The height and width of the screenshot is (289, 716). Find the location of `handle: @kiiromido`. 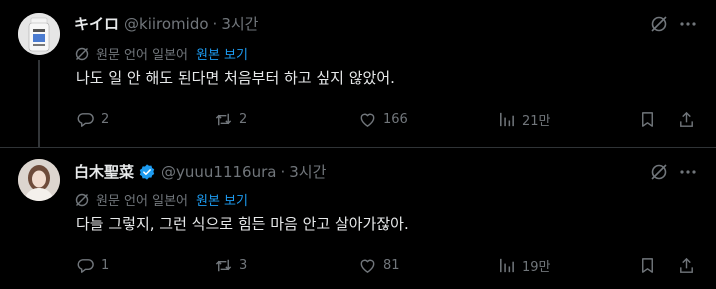

handle: @kiiromido is located at coordinates (166, 24).